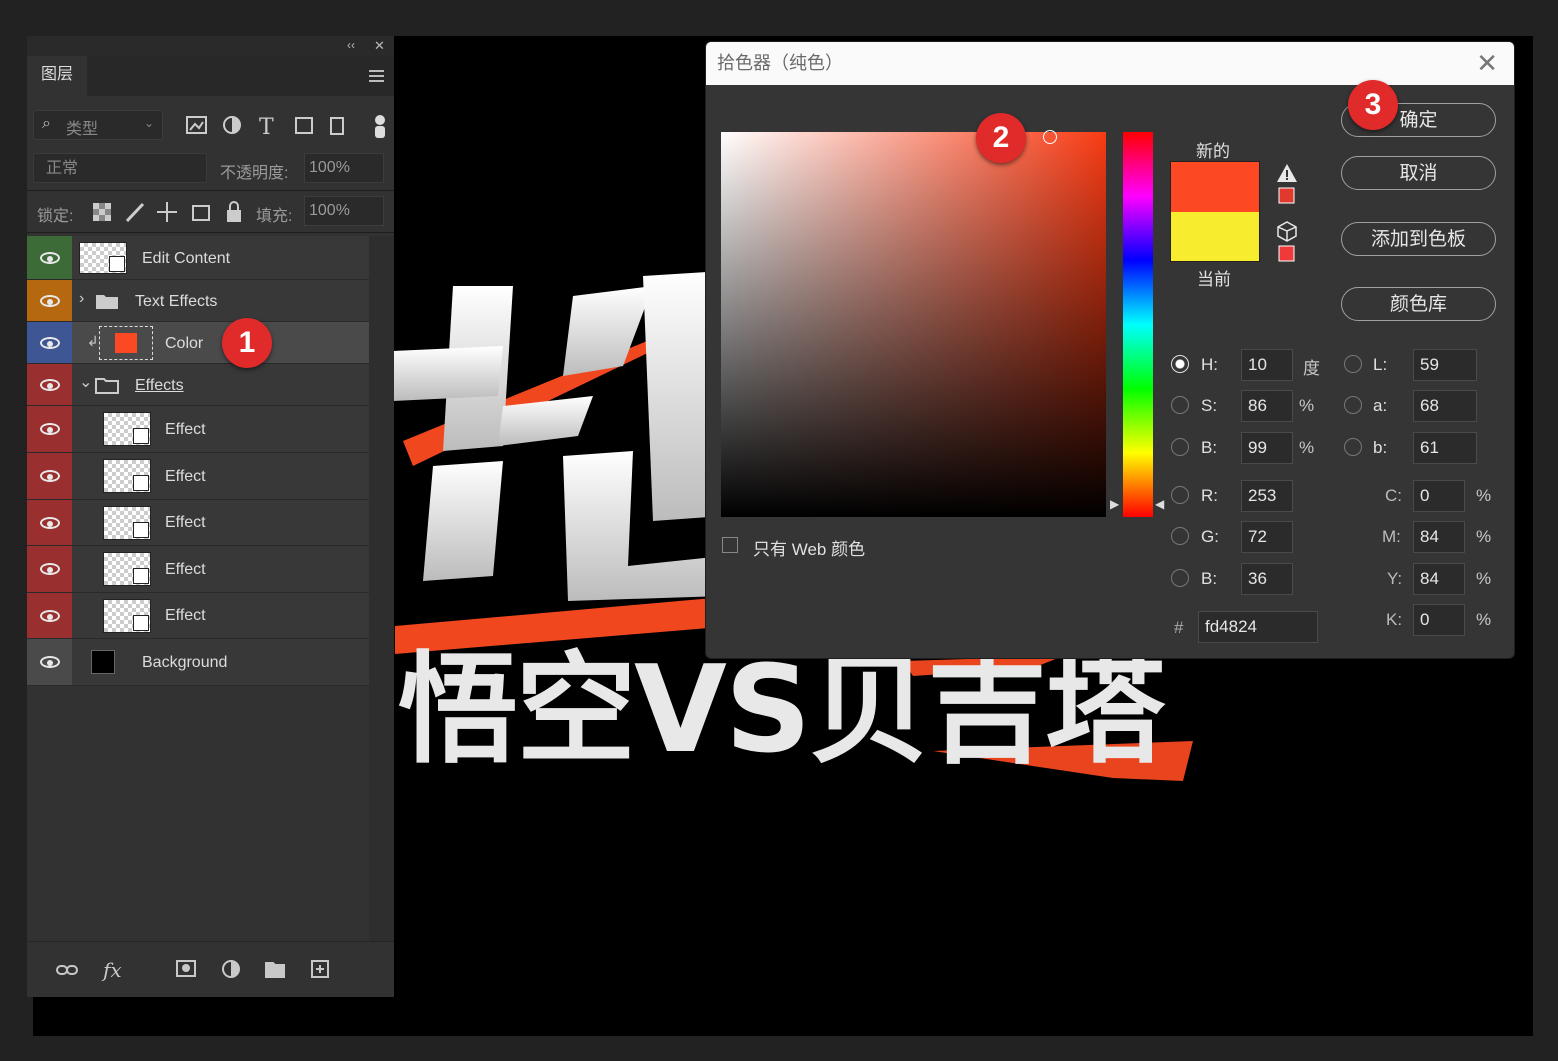 The image size is (1558, 1061). What do you see at coordinates (1439, 579) in the screenshot?
I see `yellow-input: 84` at bounding box center [1439, 579].